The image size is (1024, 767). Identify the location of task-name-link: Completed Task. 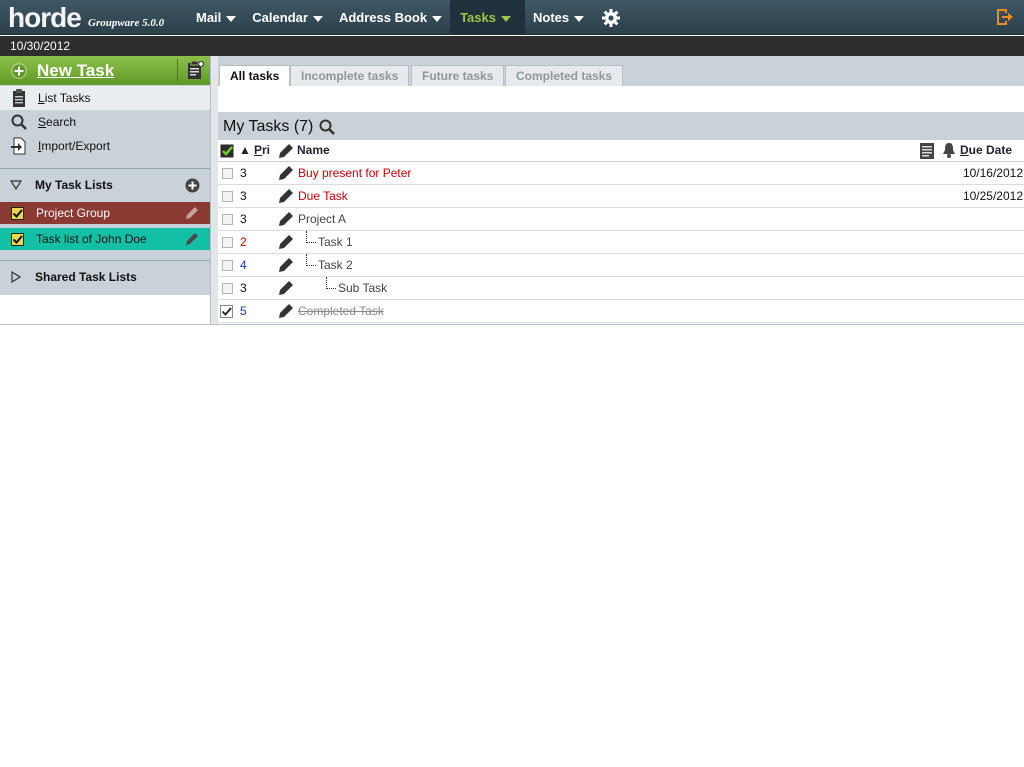
(341, 311).